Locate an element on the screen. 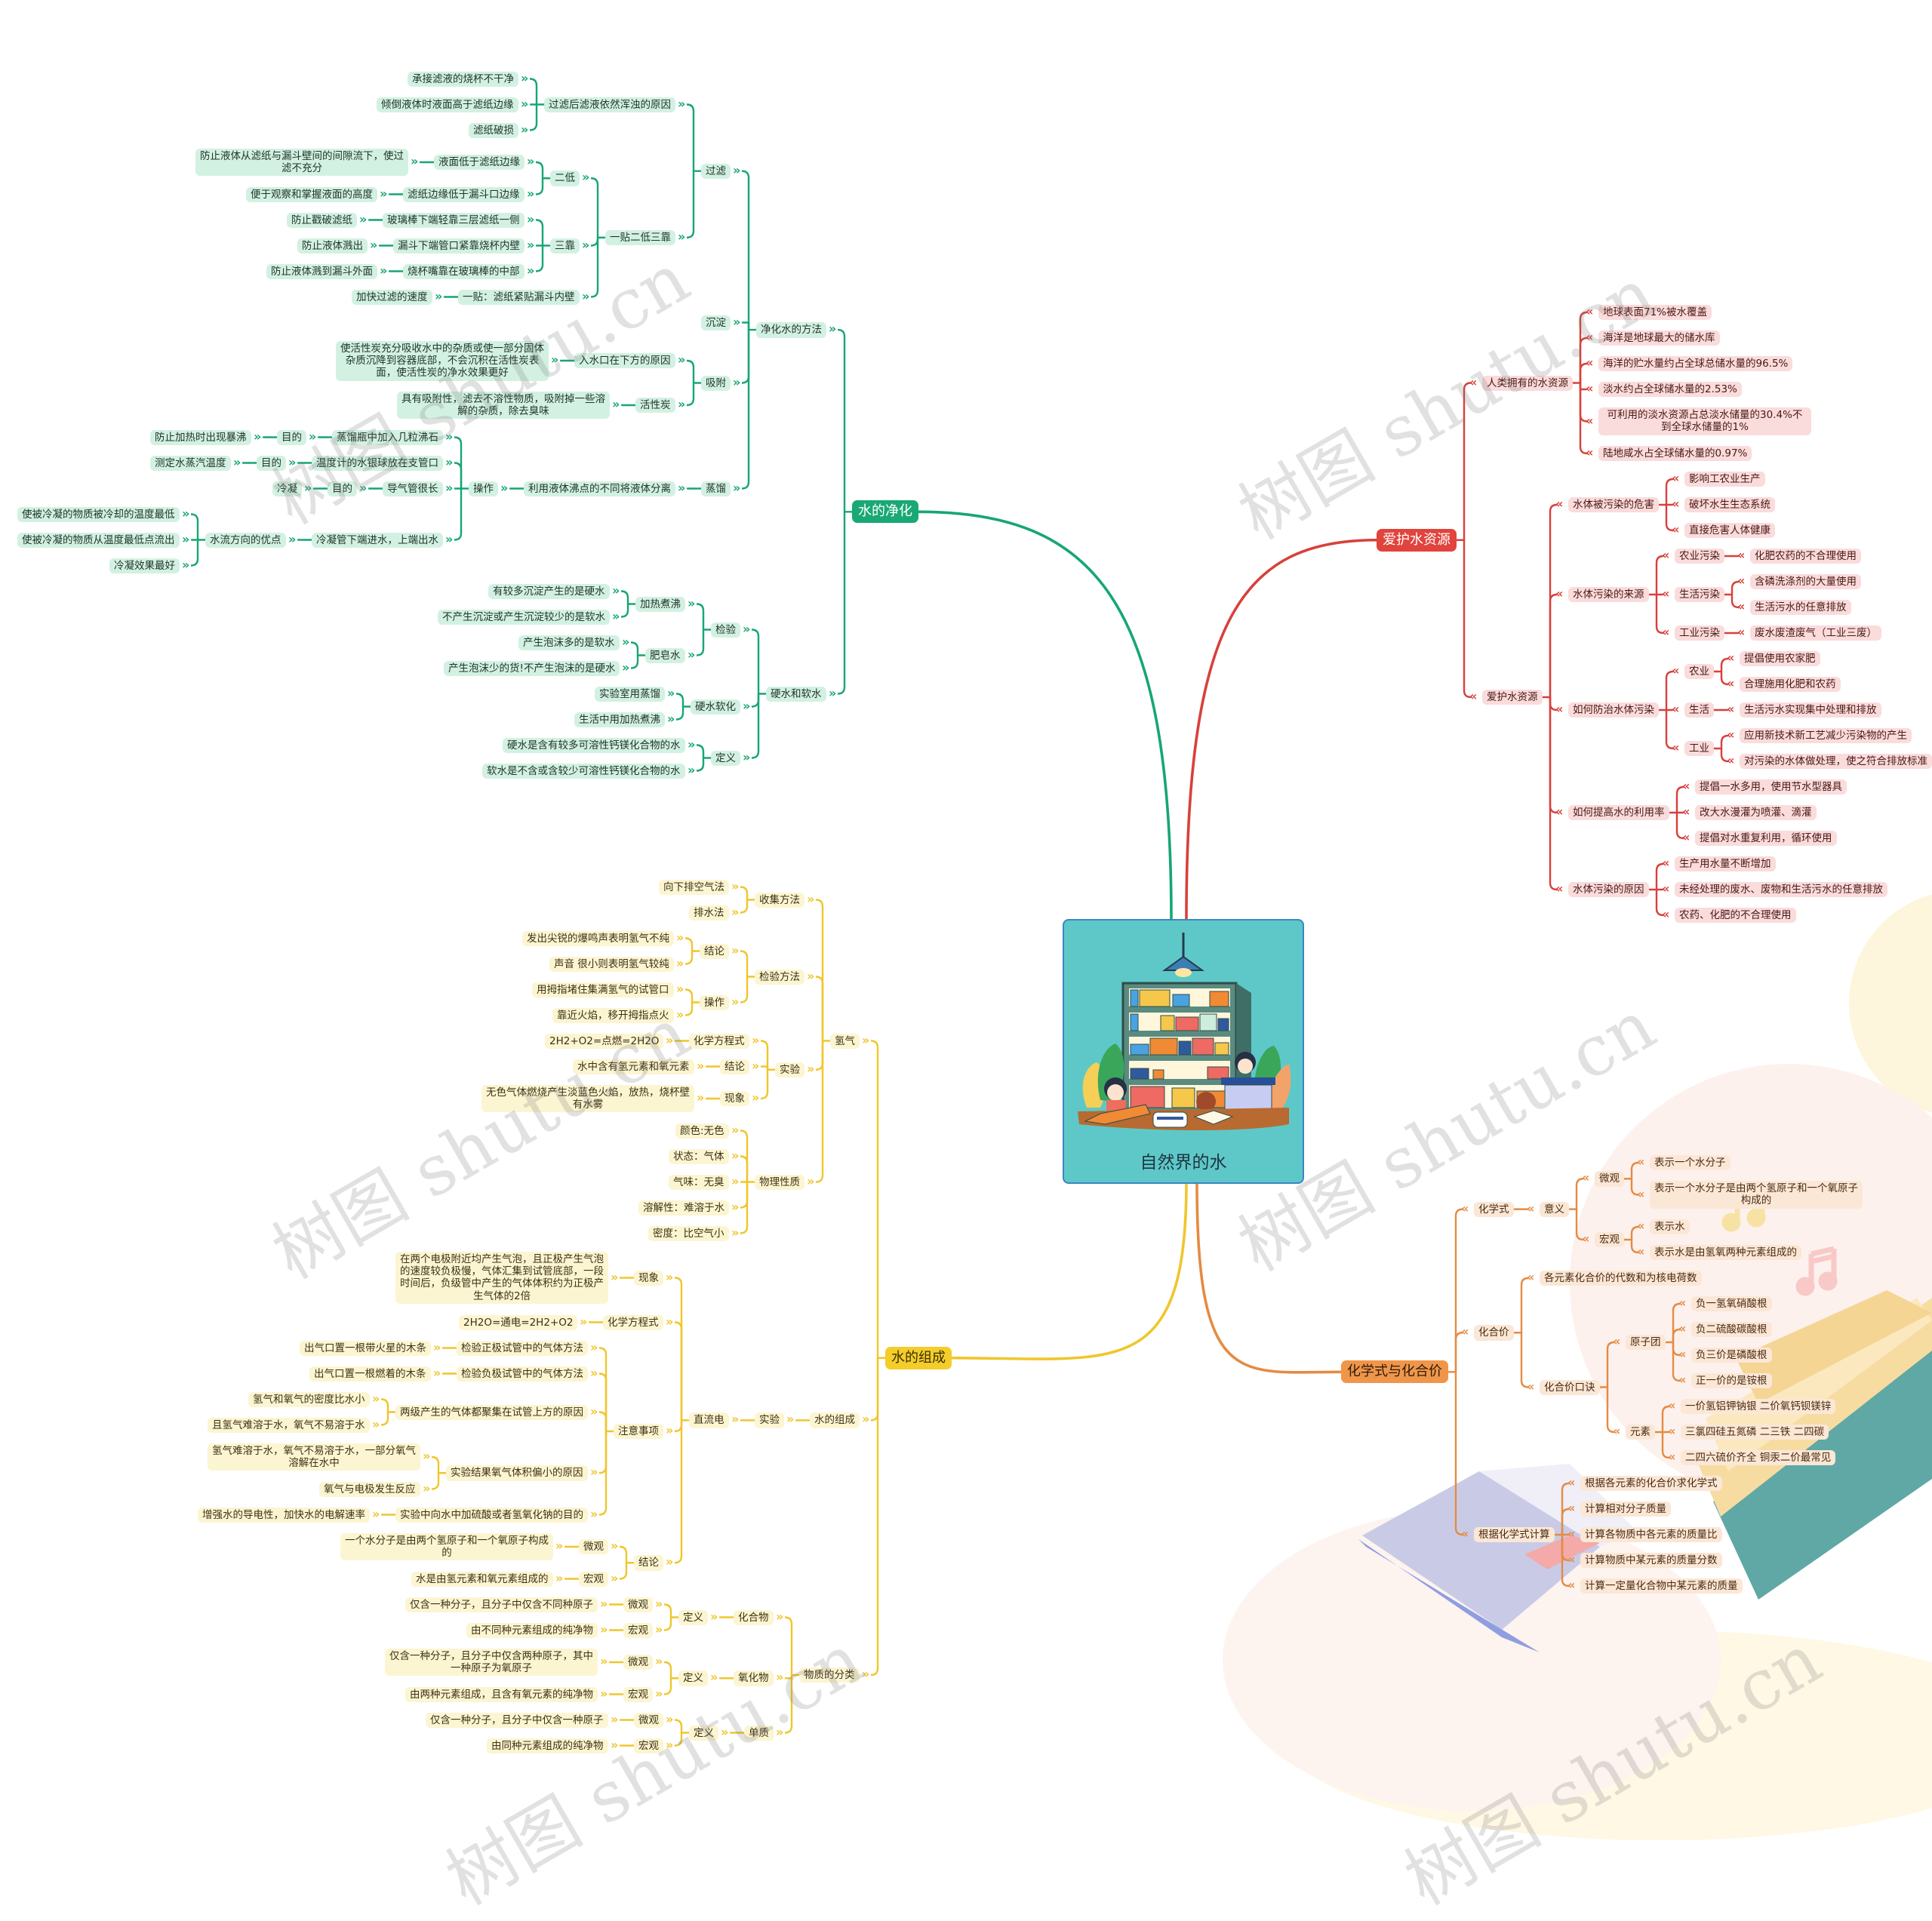 The width and height of the screenshot is (1932, 1921). topic-node: 表示一个水分子 is located at coordinates (1690, 1163).